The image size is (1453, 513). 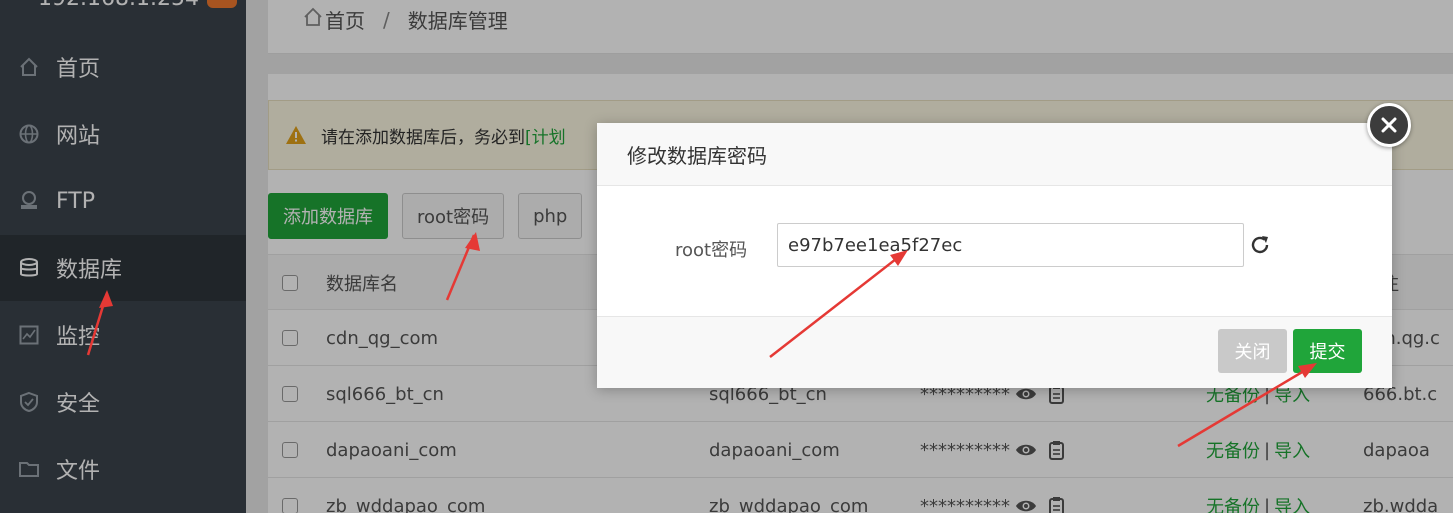 I want to click on close-icon, so click(x=1389, y=125).